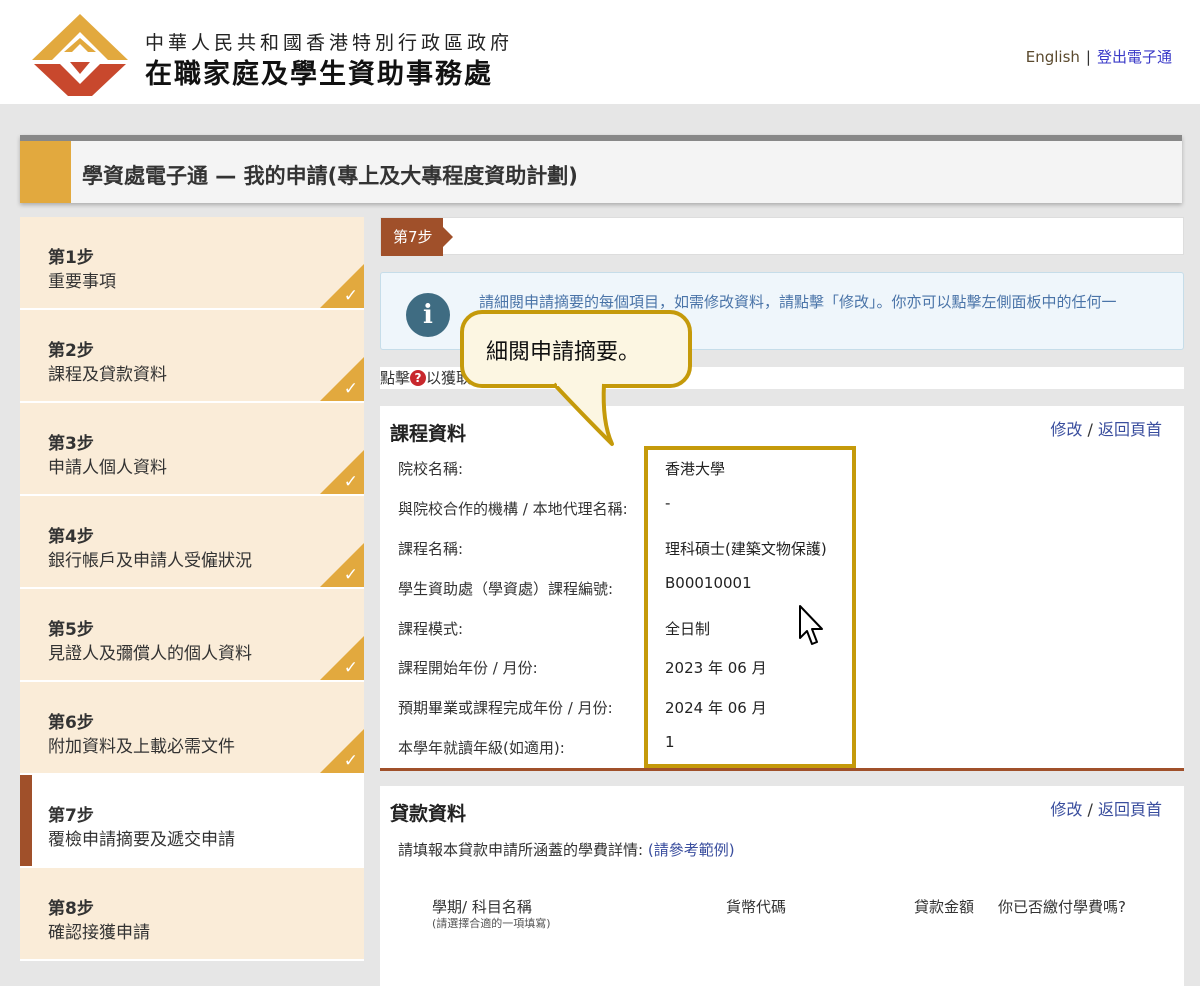 The image size is (1200, 986). What do you see at coordinates (82, 282) in the screenshot?
I see `step-label: 重要事項` at bounding box center [82, 282].